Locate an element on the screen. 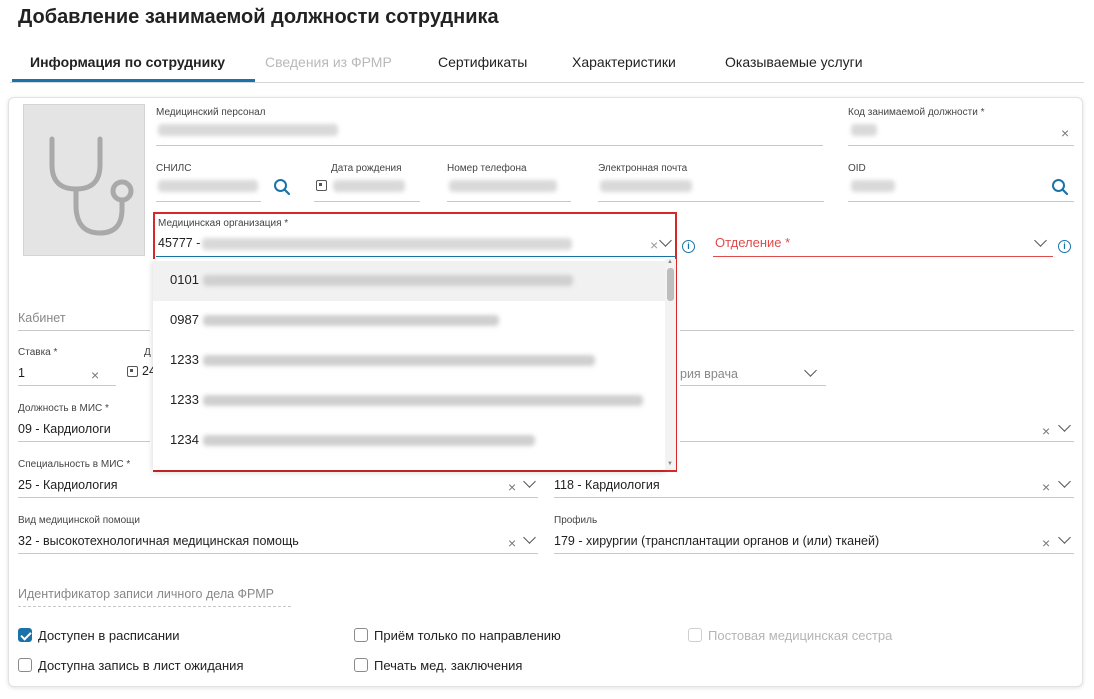 Image resolution: width=1094 pixels, height=699 pixels. tab-services: Оказываемые услуги is located at coordinates (794, 62).